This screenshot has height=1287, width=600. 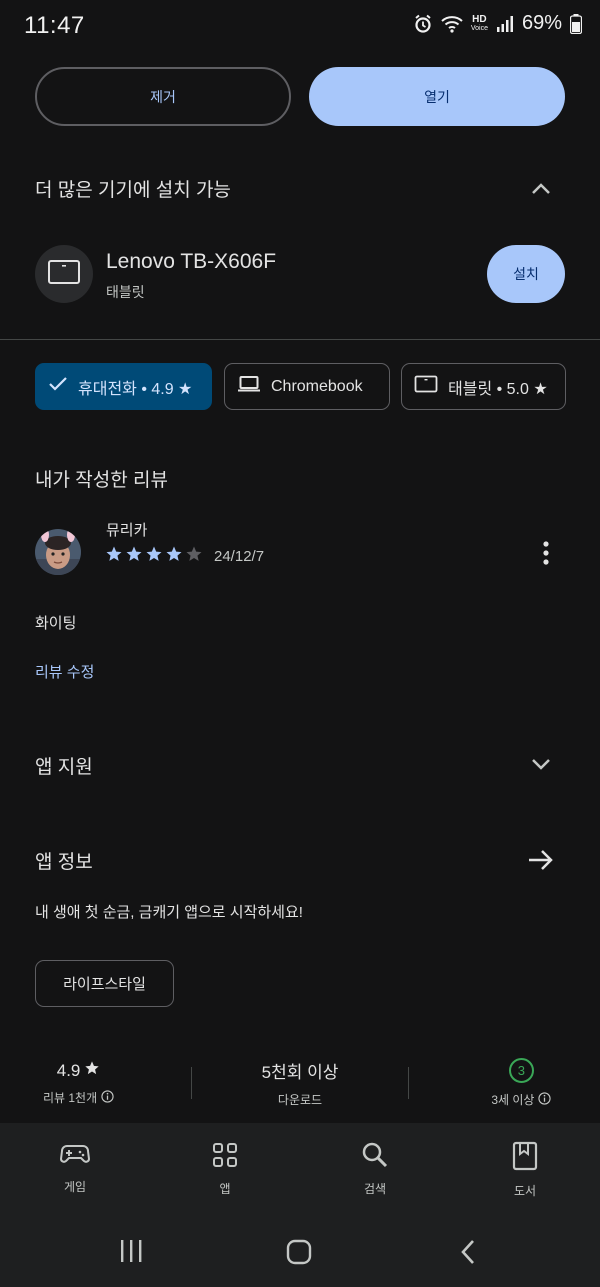 What do you see at coordinates (249, 386) in the screenshot?
I see `laptop-icon` at bounding box center [249, 386].